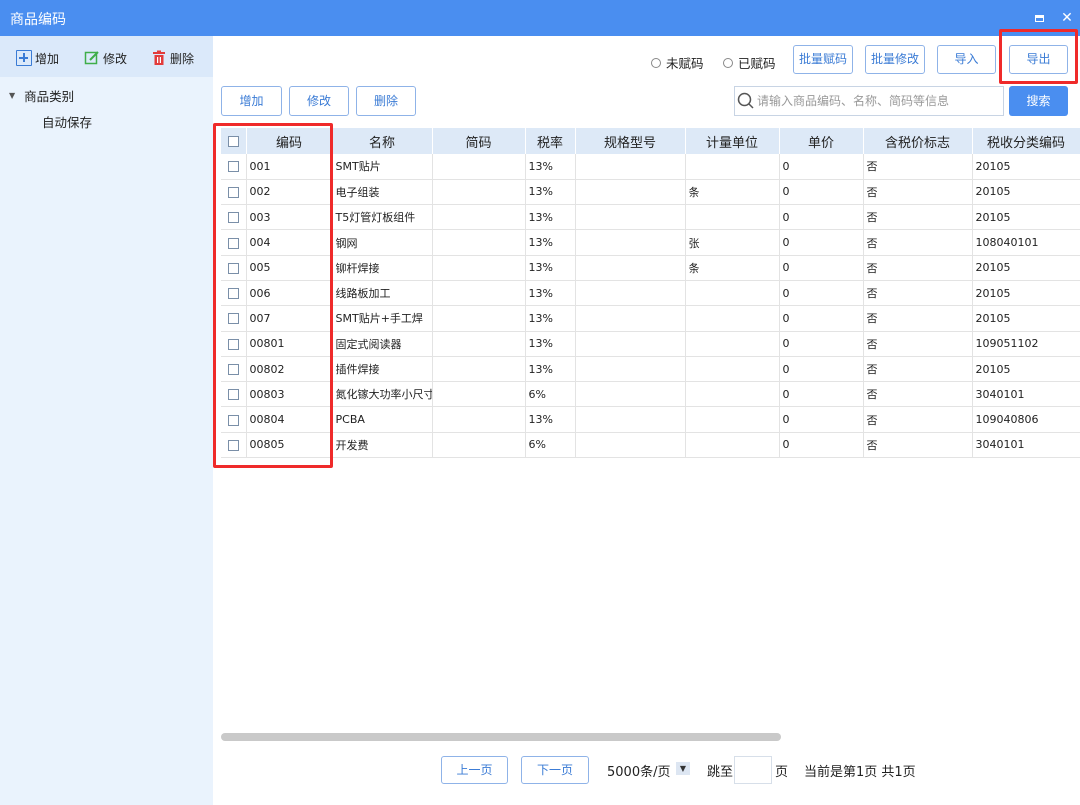  Describe the element at coordinates (650, 293) in the screenshot. I see `table-row: 006 线路板加工 13% 0 否 20105` at that location.